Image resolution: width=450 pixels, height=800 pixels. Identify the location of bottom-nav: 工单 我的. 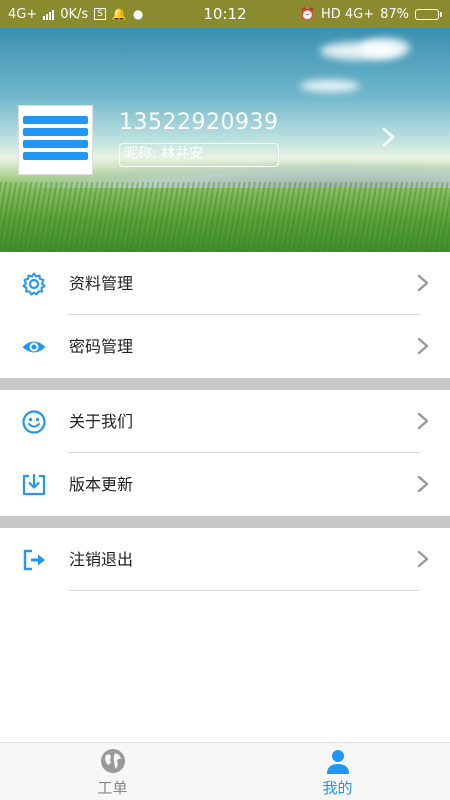
(225, 771).